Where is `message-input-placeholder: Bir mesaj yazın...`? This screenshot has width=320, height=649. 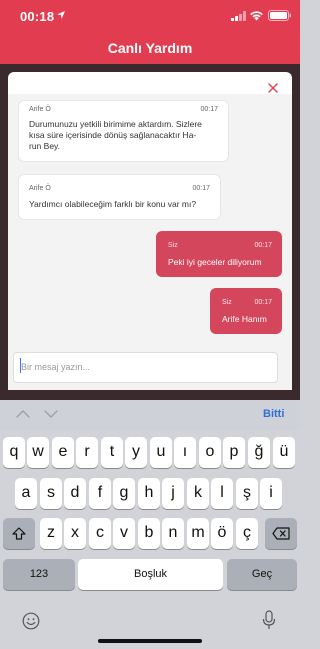
message-input-placeholder: Bir mesaj yazın... is located at coordinates (56, 367).